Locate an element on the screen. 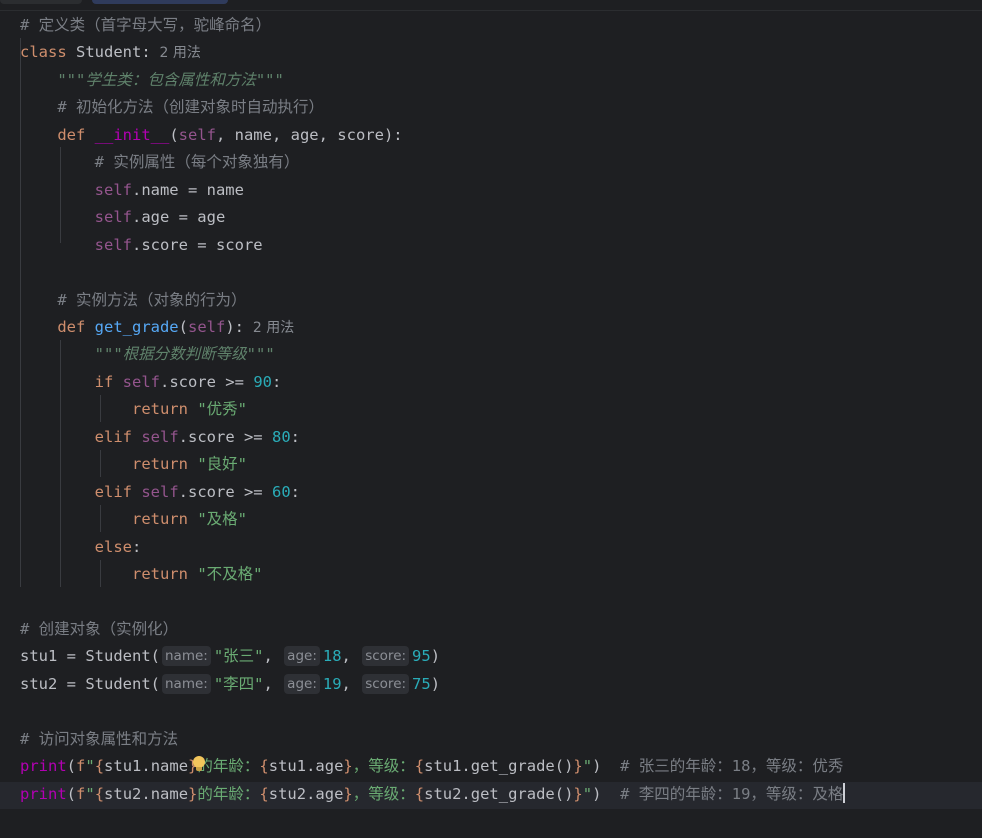 The width and height of the screenshot is (982, 838). code-token: , name, age, score): is located at coordinates (309, 134).